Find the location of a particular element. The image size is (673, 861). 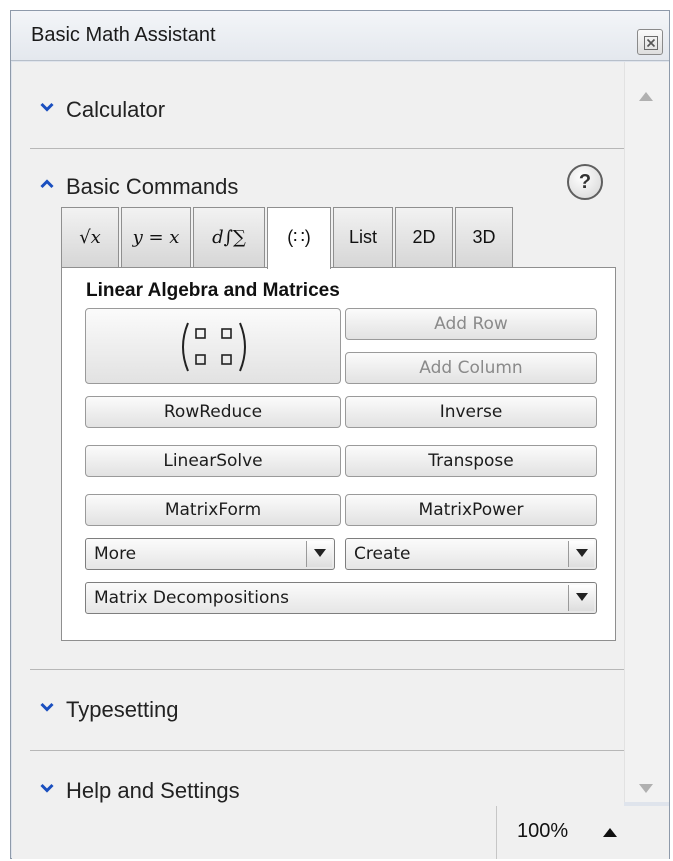

create-dropdown-arrow is located at coordinates (581, 554).